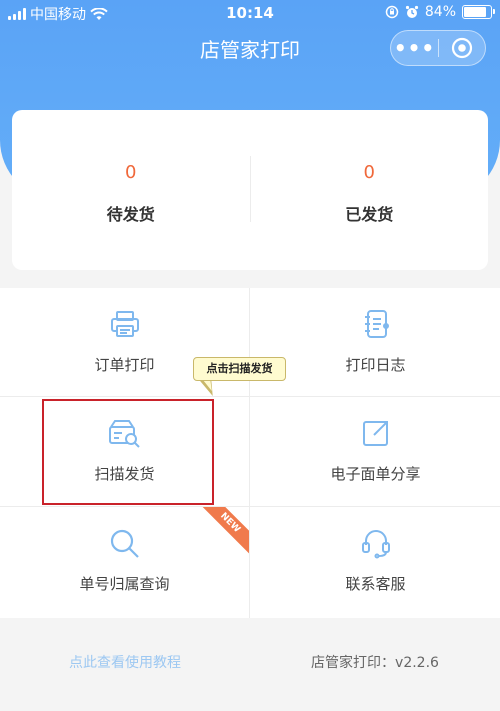  Describe the element at coordinates (239, 369) in the screenshot. I see `scan-ship-tooltip: 点击扫描发货` at that location.